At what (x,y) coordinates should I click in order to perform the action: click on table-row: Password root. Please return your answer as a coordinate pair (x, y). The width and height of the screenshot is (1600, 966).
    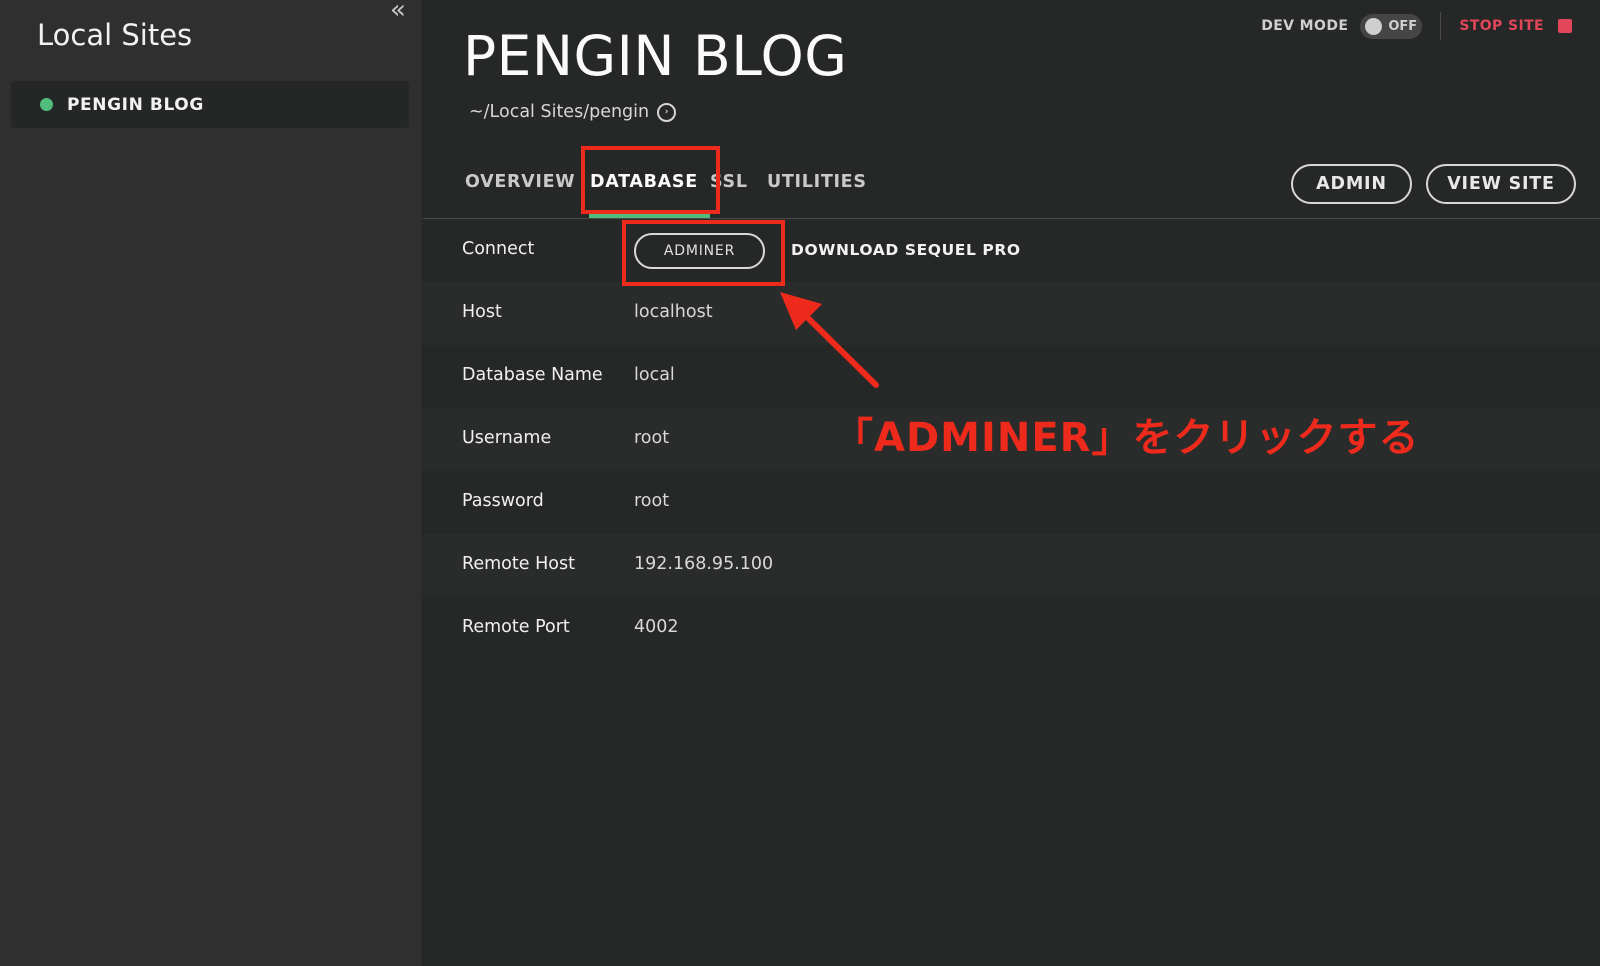
    Looking at the image, I should click on (1011, 502).